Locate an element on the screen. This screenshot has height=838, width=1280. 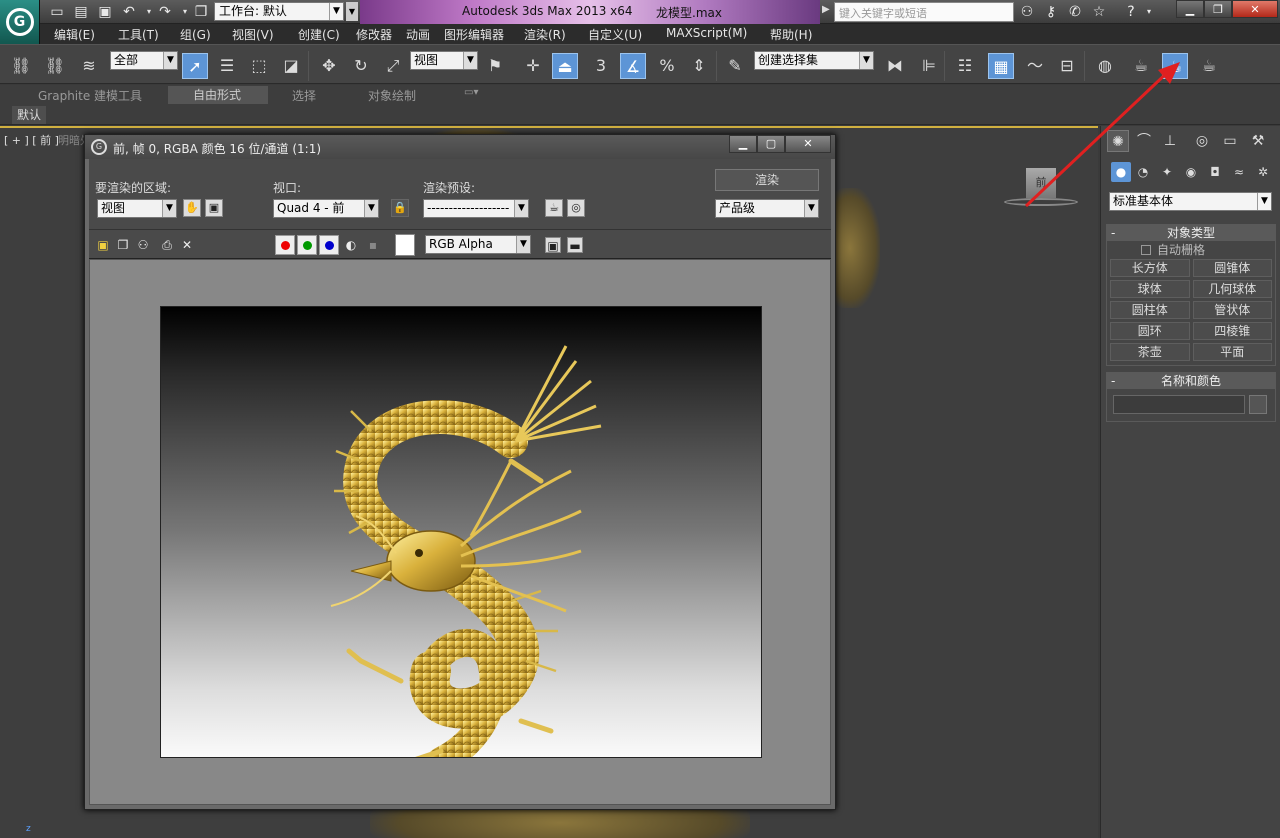
render-preset-select: ------------------- ▼ is located at coordinates (476, 208).